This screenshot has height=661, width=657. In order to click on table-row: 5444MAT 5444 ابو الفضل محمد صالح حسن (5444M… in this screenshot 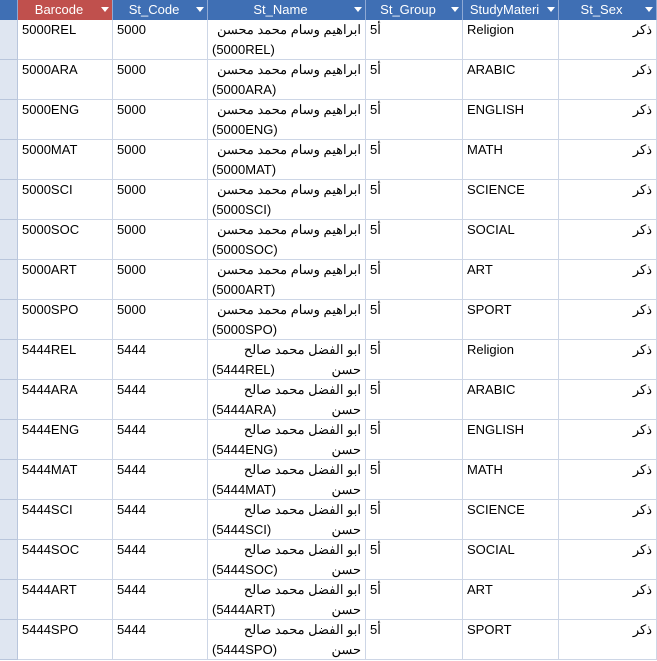, I will do `click(328, 480)`.